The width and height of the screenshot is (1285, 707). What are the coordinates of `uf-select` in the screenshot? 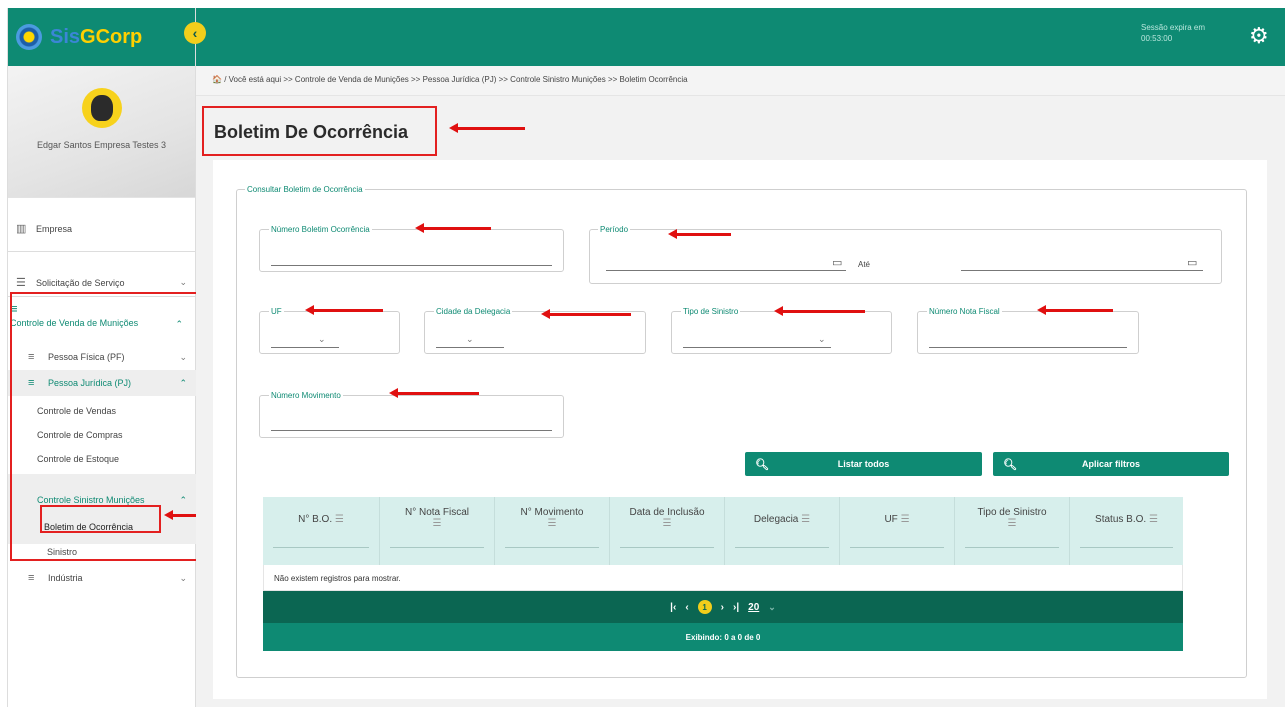 It's located at (305, 340).